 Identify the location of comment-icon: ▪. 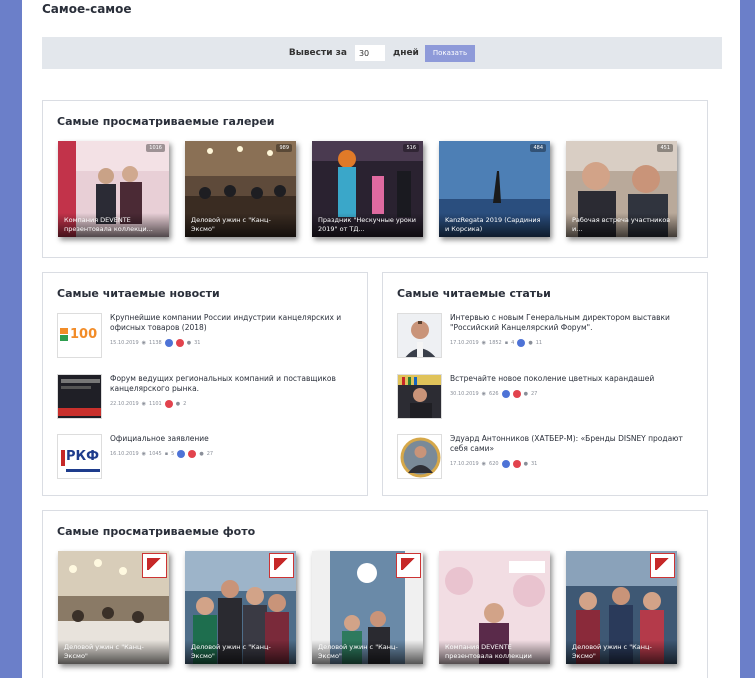
(166, 454).